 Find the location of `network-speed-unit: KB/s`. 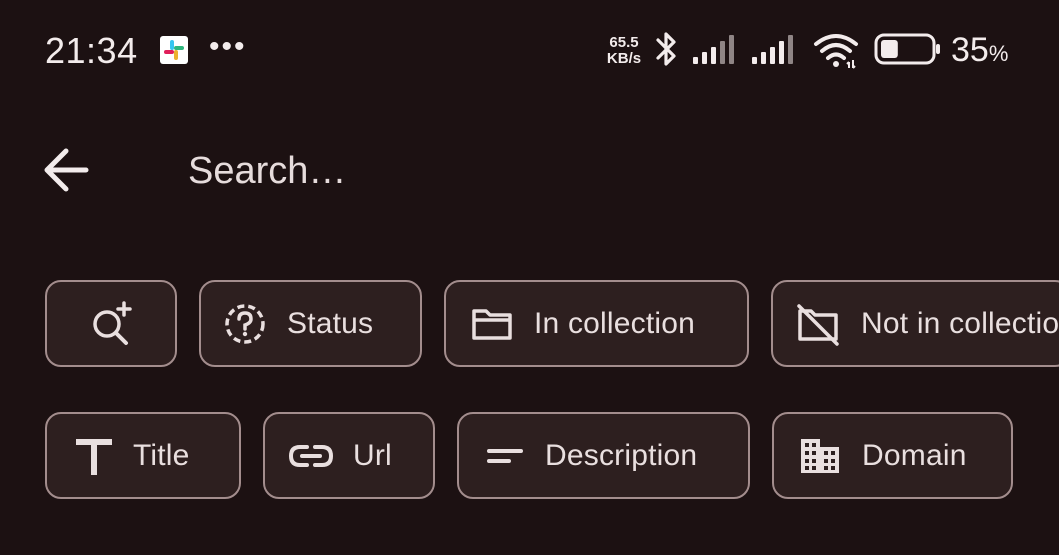

network-speed-unit: KB/s is located at coordinates (624, 58).